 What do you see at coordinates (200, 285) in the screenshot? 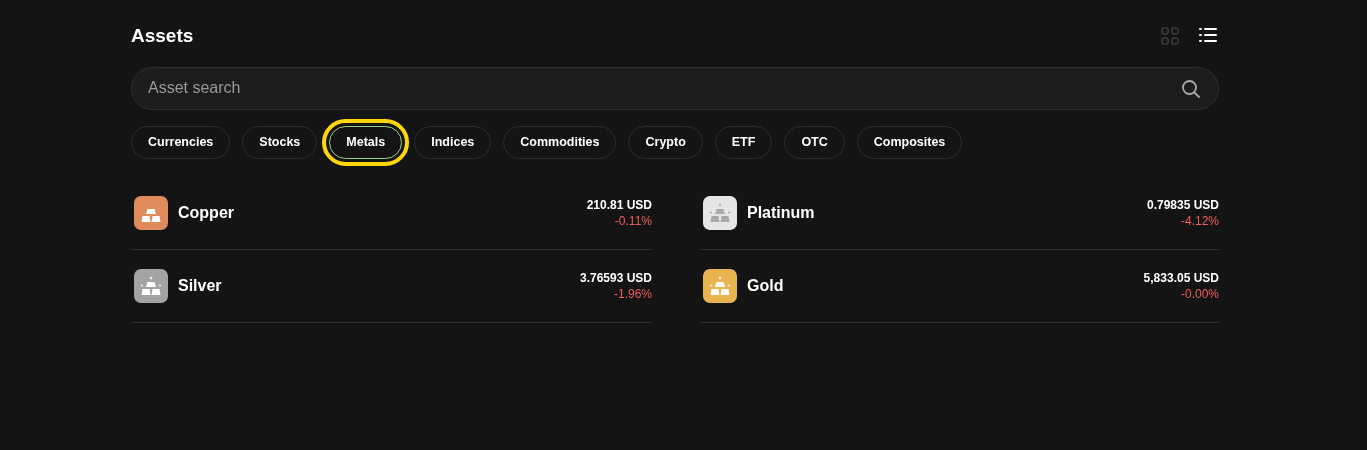
I see `asset-name: Silver` at bounding box center [200, 285].